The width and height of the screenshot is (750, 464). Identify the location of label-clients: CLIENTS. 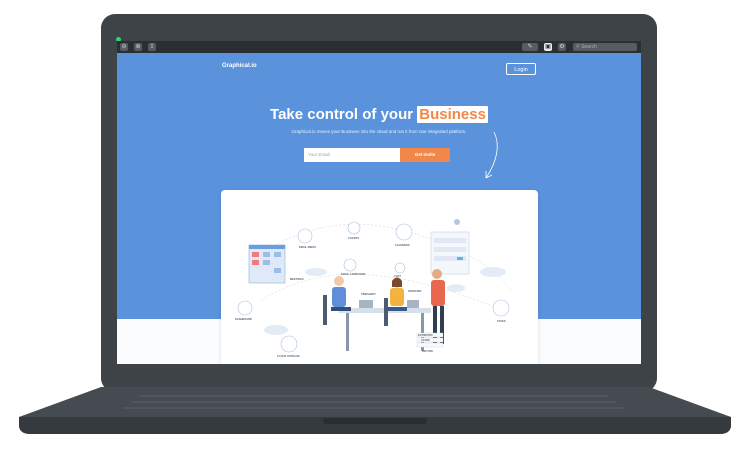
(354, 238).